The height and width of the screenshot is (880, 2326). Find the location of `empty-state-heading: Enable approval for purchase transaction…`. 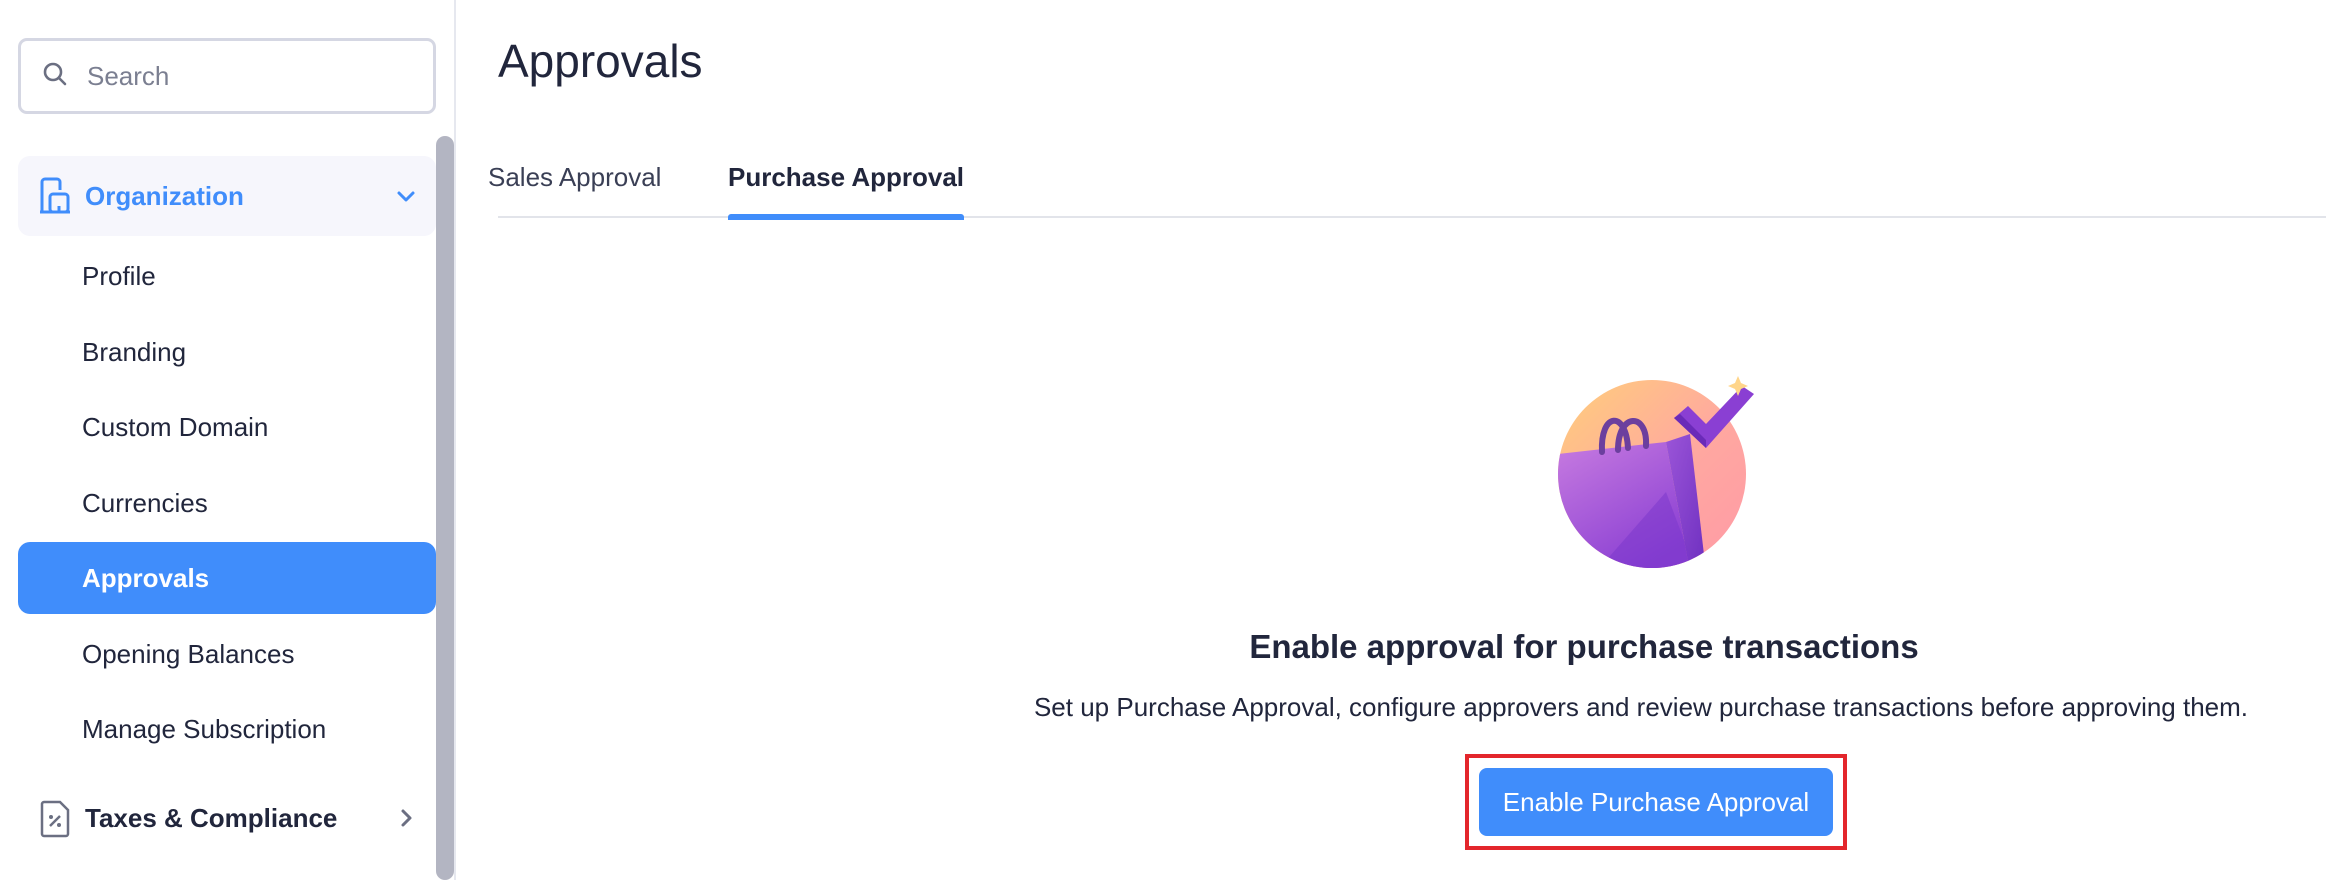

empty-state-heading: Enable approval for purchase transaction… is located at coordinates (1584, 646).